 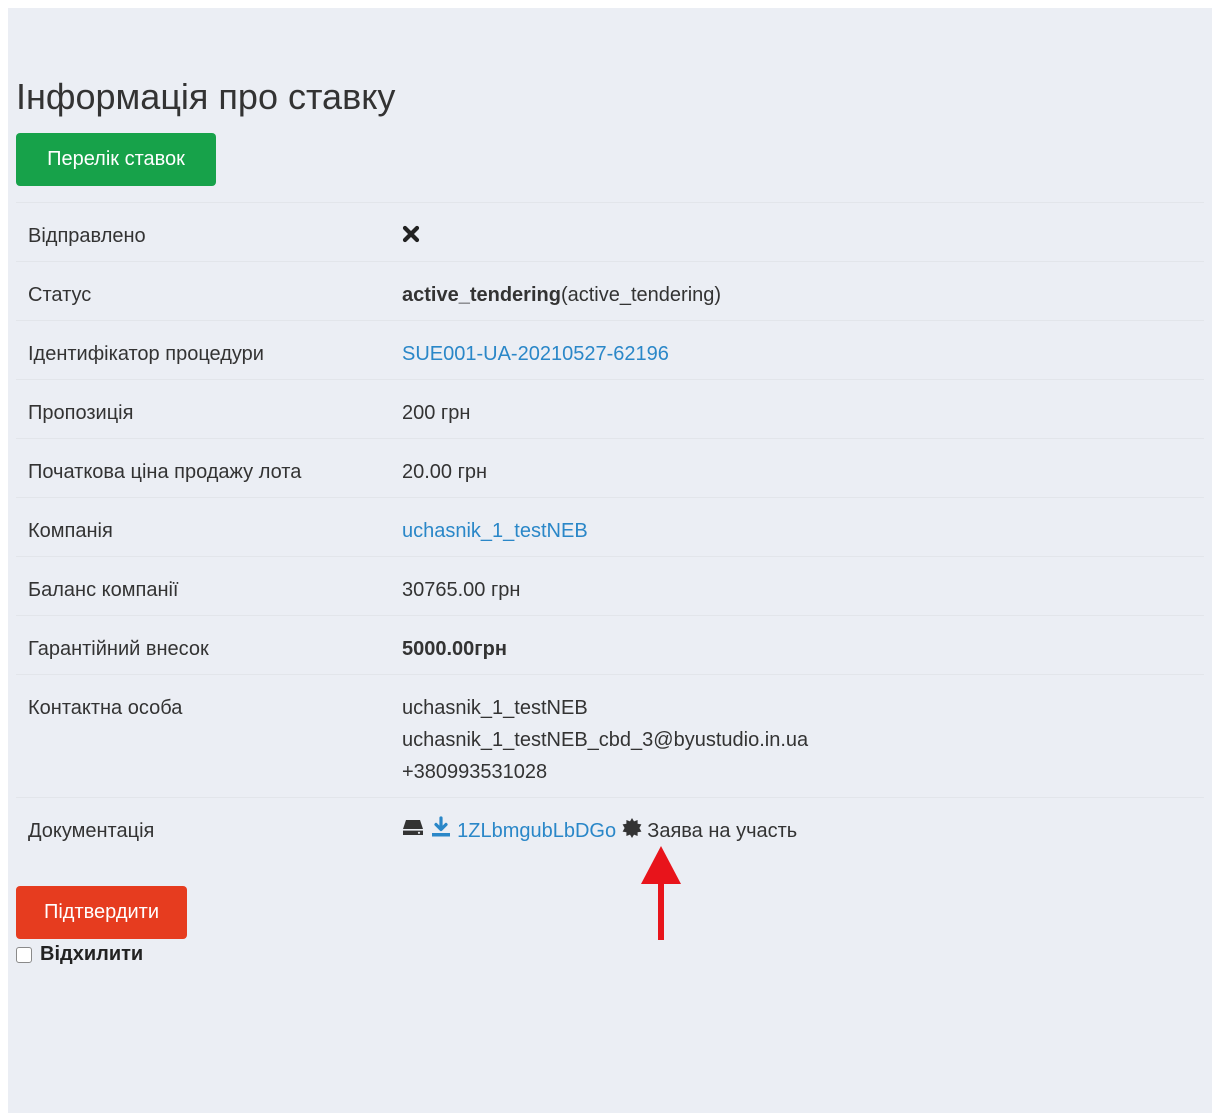 I want to click on row-value: 1ZLbmgubLbDGo Заява на участь, so click(x=797, y=827).